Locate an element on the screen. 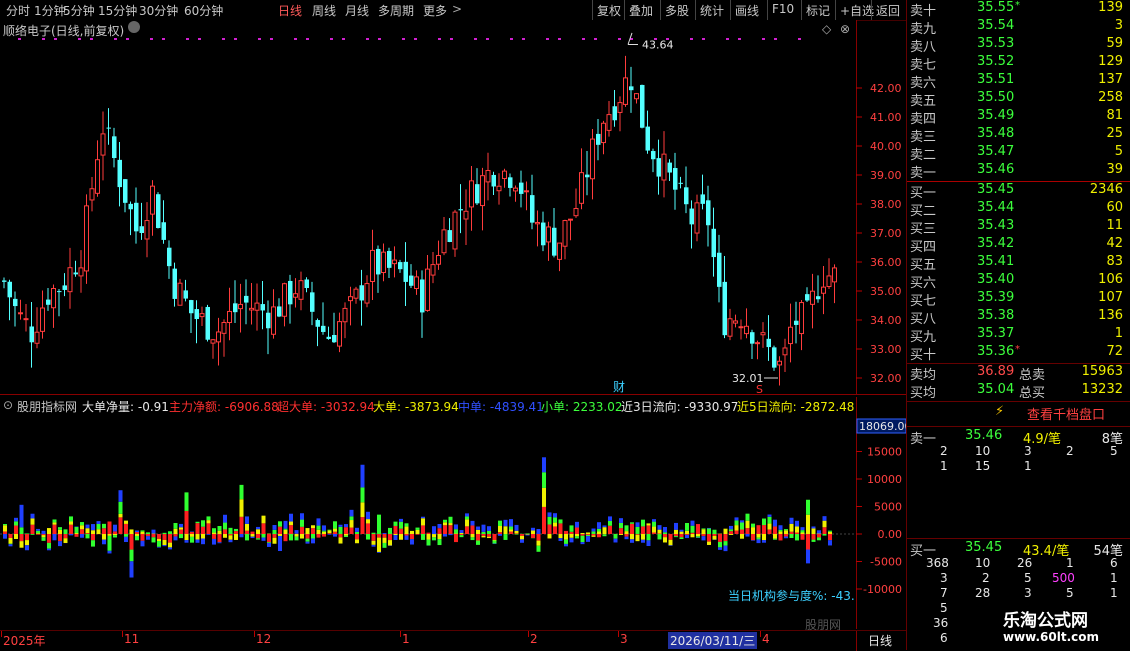  bid-row: 买八35.38136 is located at coordinates (1018, 317).